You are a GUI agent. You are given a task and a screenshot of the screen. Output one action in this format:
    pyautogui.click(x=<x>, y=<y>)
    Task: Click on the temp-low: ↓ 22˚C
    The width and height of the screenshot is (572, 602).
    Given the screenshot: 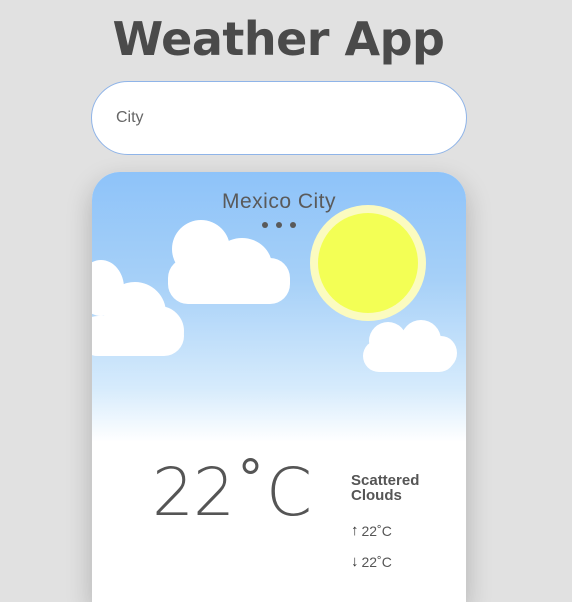 What is the action you would take?
    pyautogui.click(x=371, y=561)
    